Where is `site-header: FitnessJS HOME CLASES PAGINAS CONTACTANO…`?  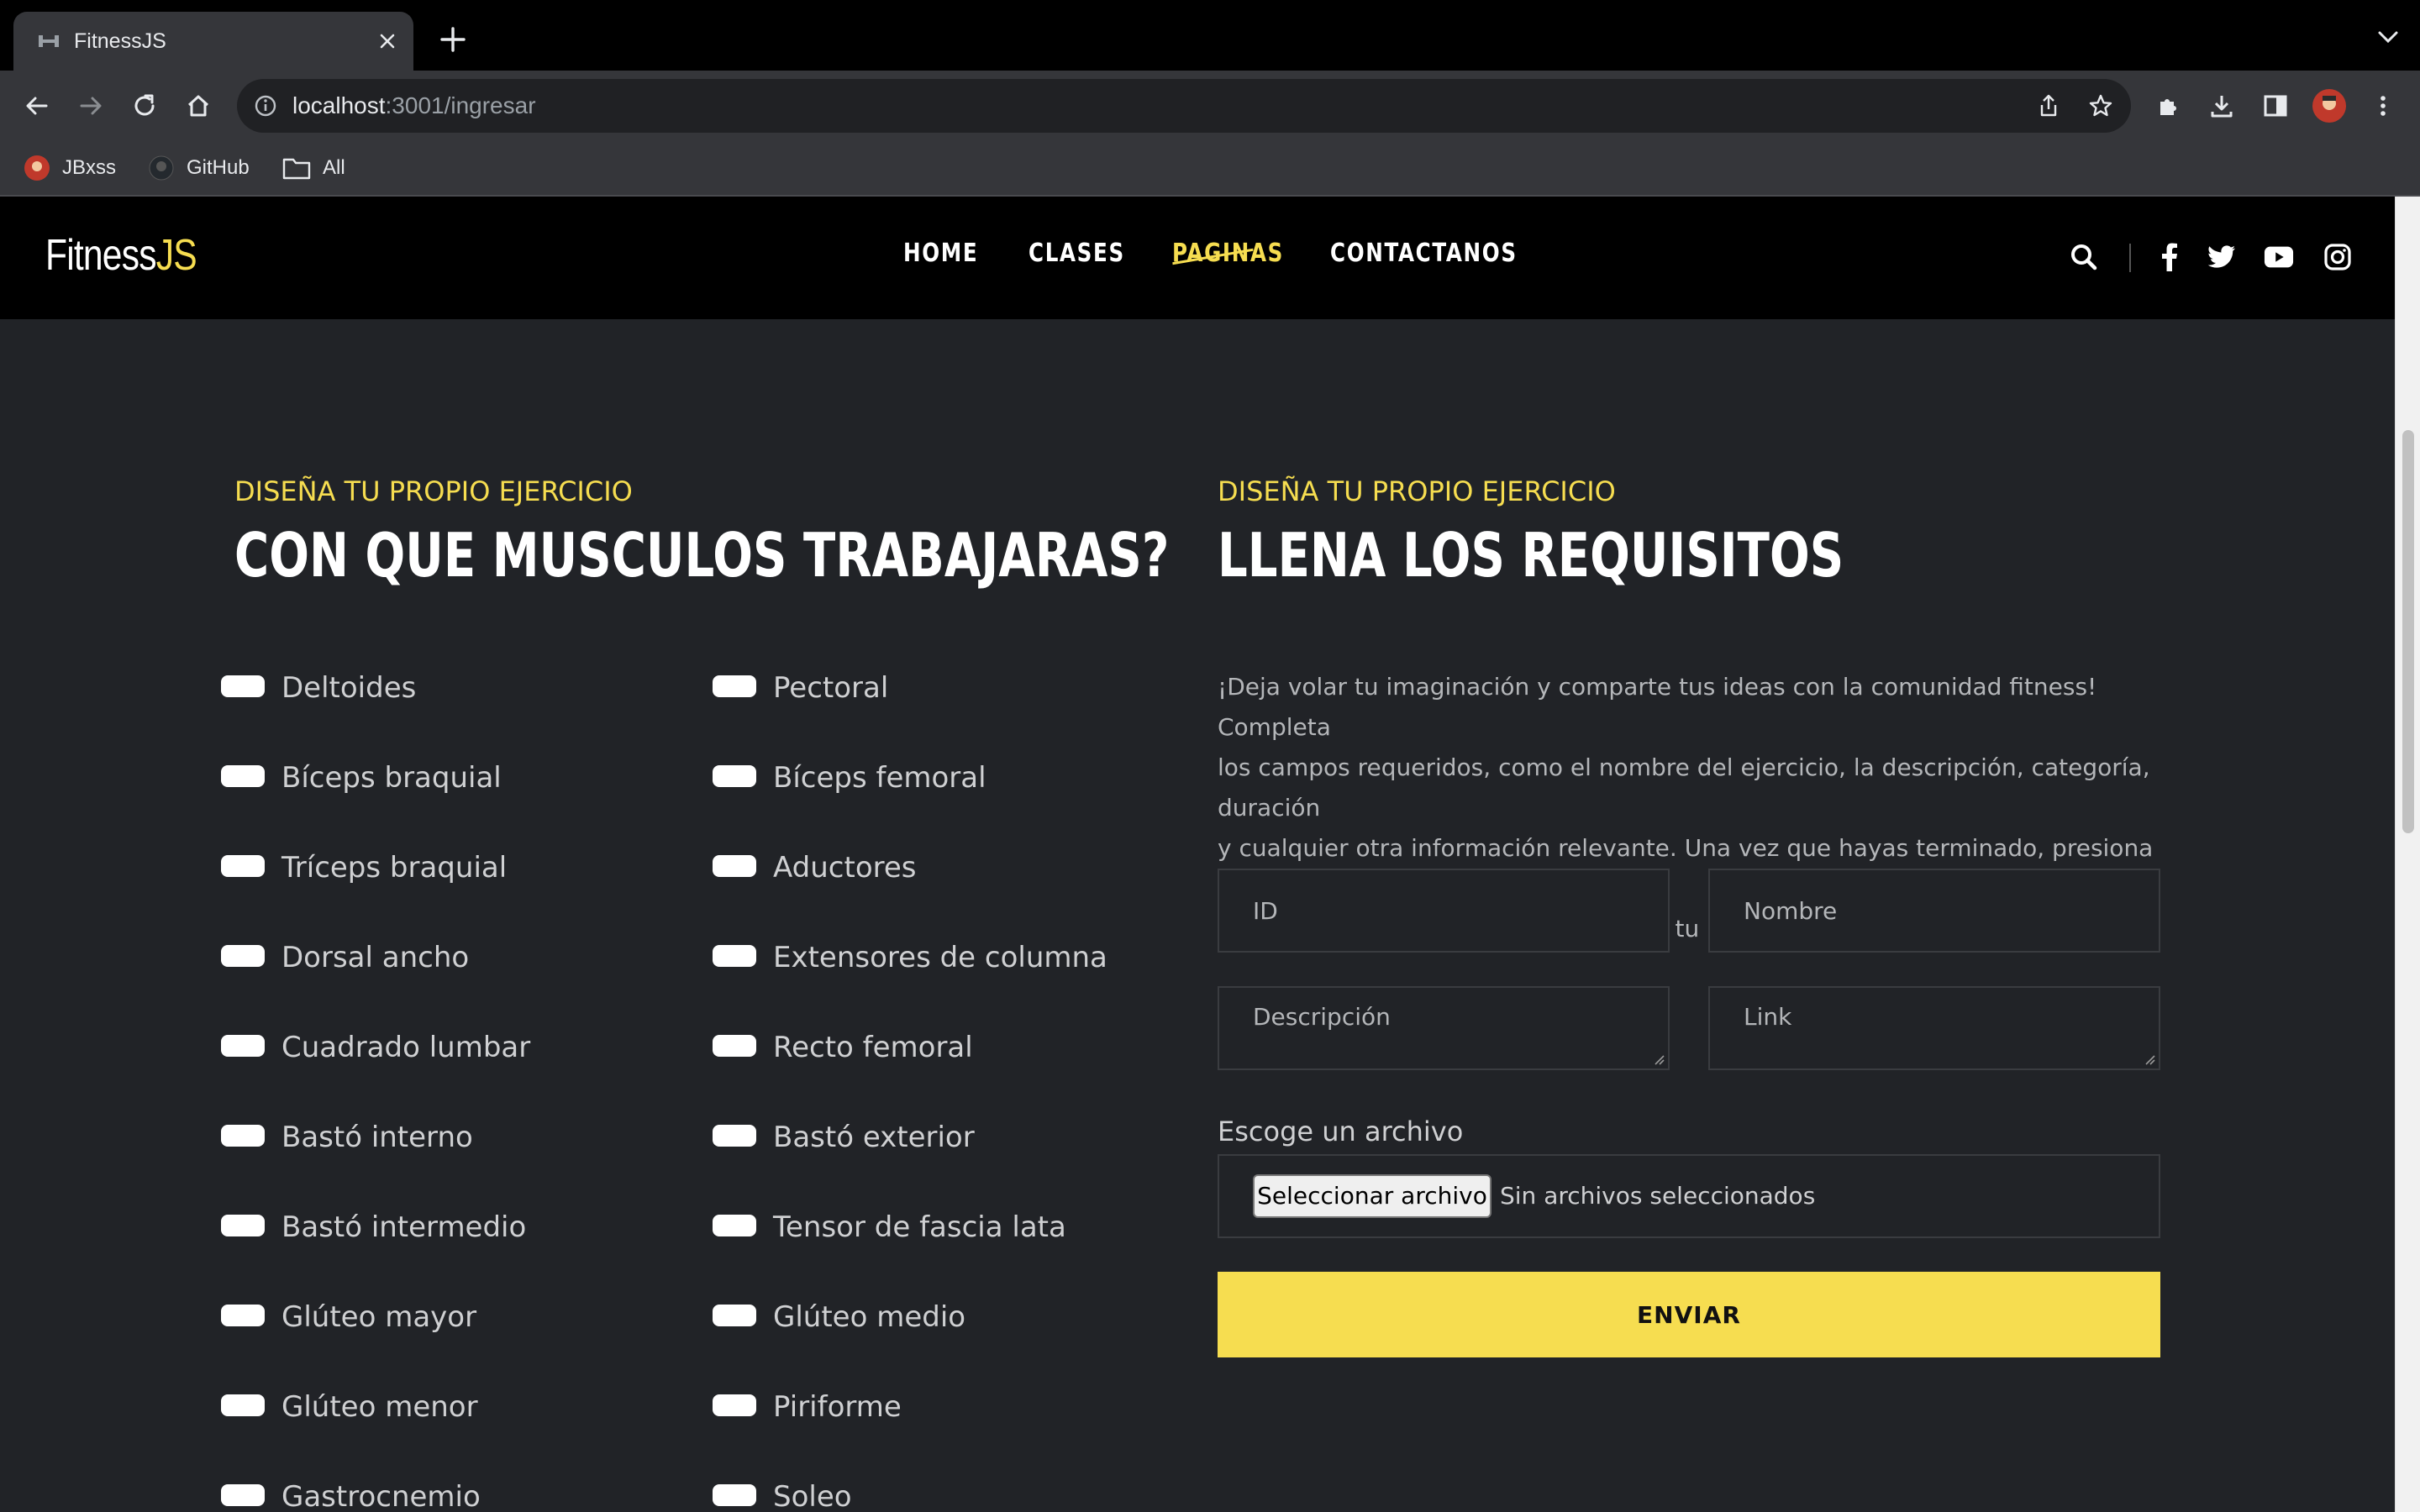
site-header: FitnessJS HOME CLASES PAGINAS CONTACTANO… is located at coordinates (1197, 258).